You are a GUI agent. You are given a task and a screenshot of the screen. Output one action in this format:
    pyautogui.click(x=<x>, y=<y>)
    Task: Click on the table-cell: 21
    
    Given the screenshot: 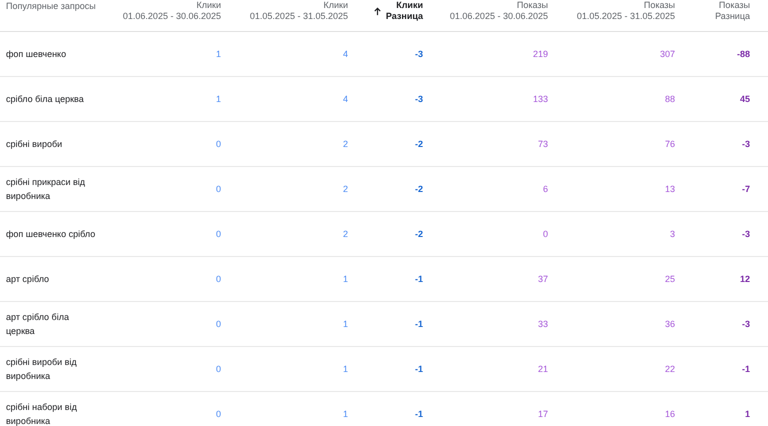 What is the action you would take?
    pyautogui.click(x=543, y=369)
    